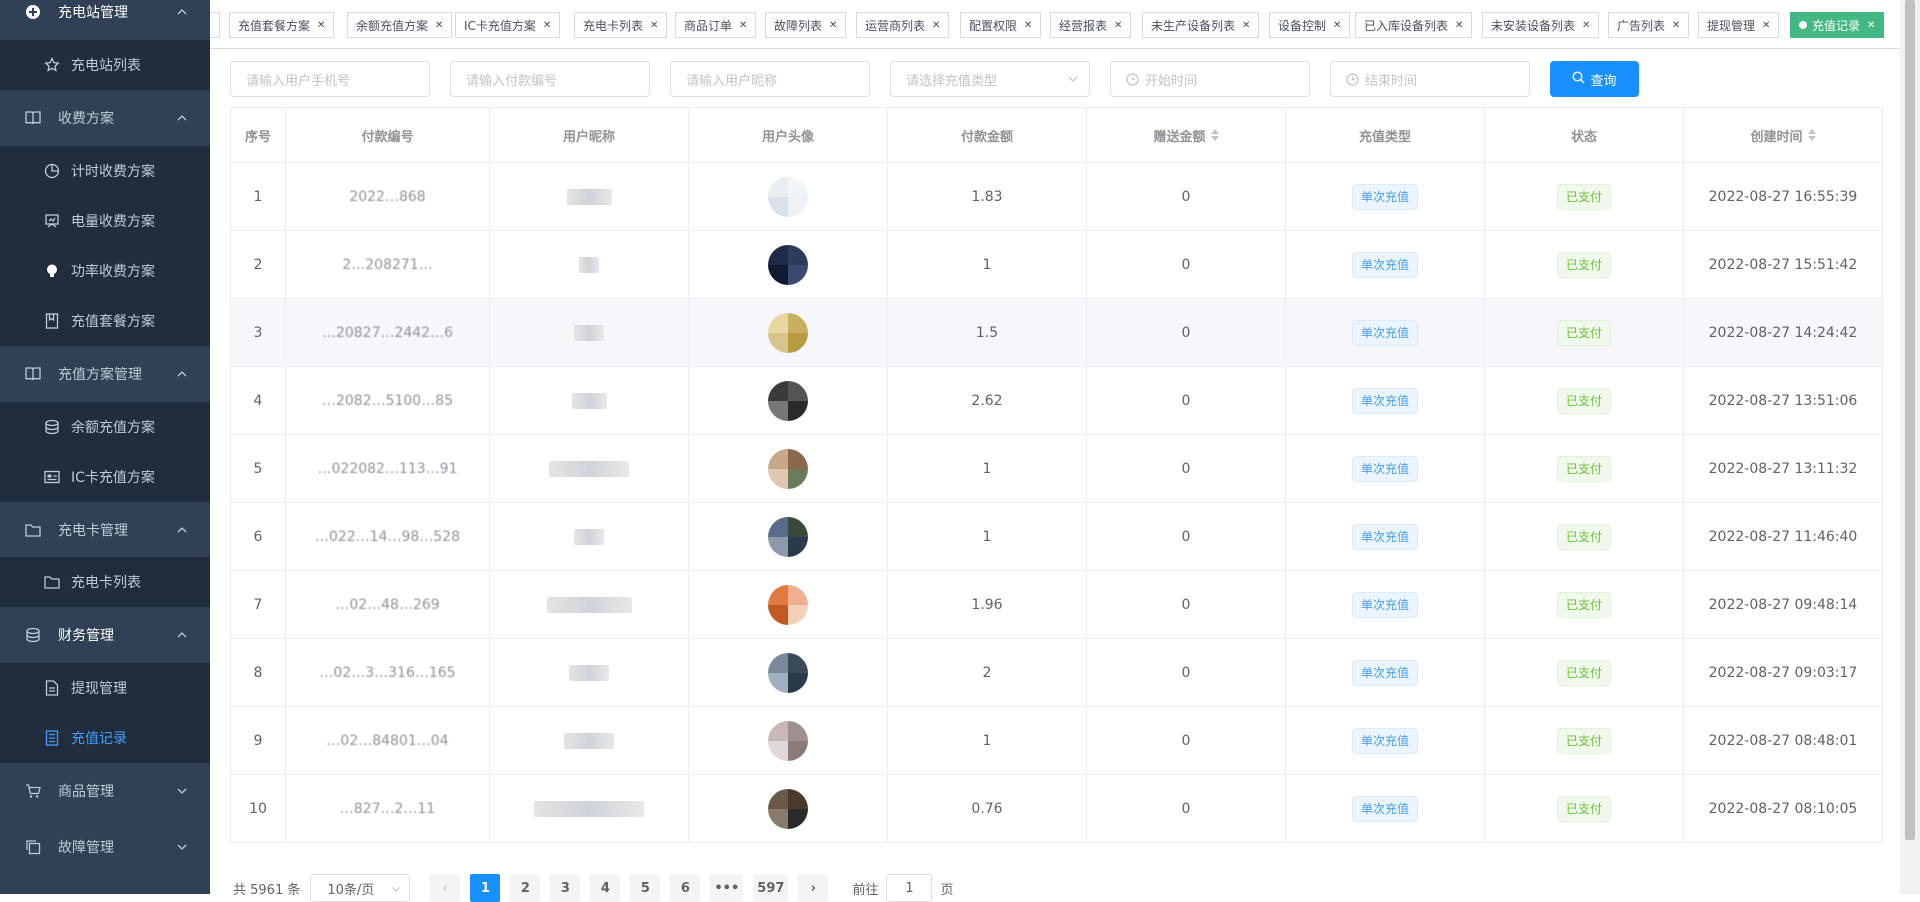 This screenshot has width=1920, height=902. I want to click on nickname-input: 请输入用户昵称, so click(770, 79).